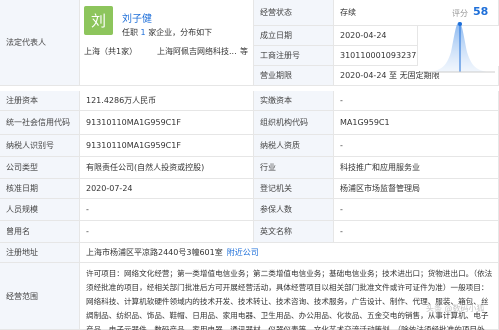 This screenshot has height=330, width=499. I want to click on legal-rep-summary: 任职 1 家企业，分布如下, so click(167, 32).